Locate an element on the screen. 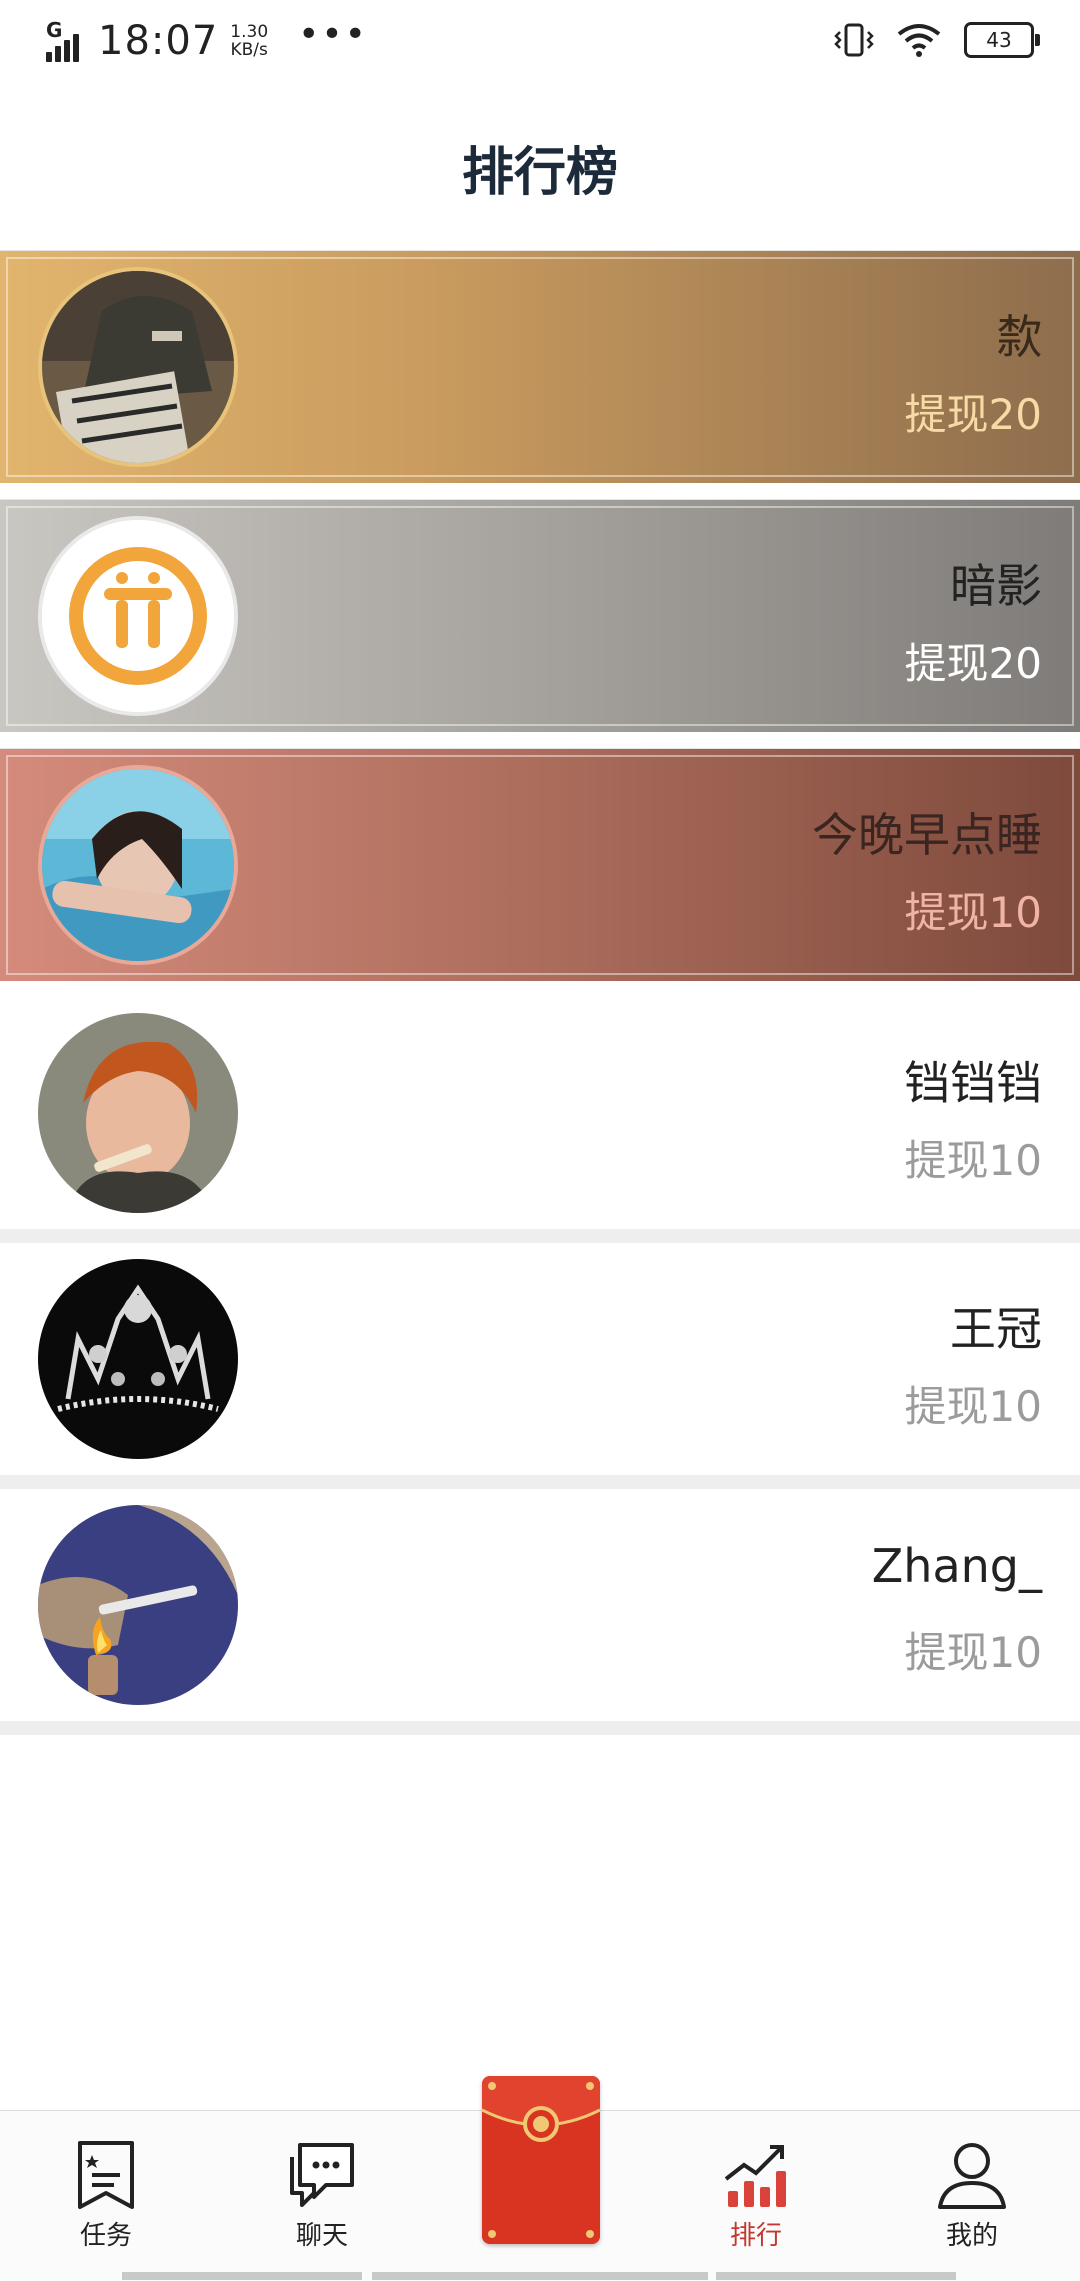 The width and height of the screenshot is (1080, 2281). red-packet-icon is located at coordinates (541, 2160).